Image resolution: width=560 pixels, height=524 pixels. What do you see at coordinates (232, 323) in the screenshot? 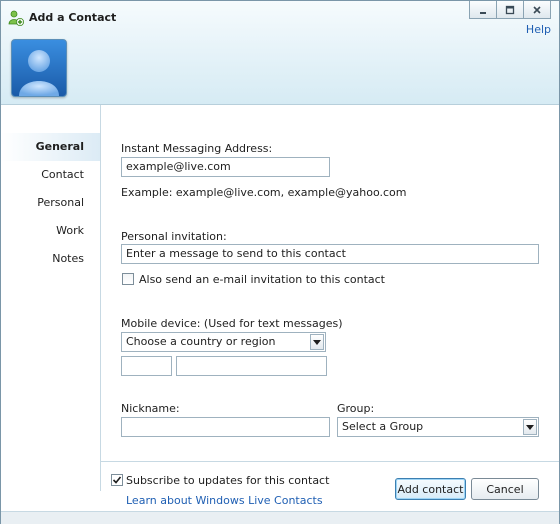
I see `mobile-device-label: Mobile device: (Used for text messages)` at bounding box center [232, 323].